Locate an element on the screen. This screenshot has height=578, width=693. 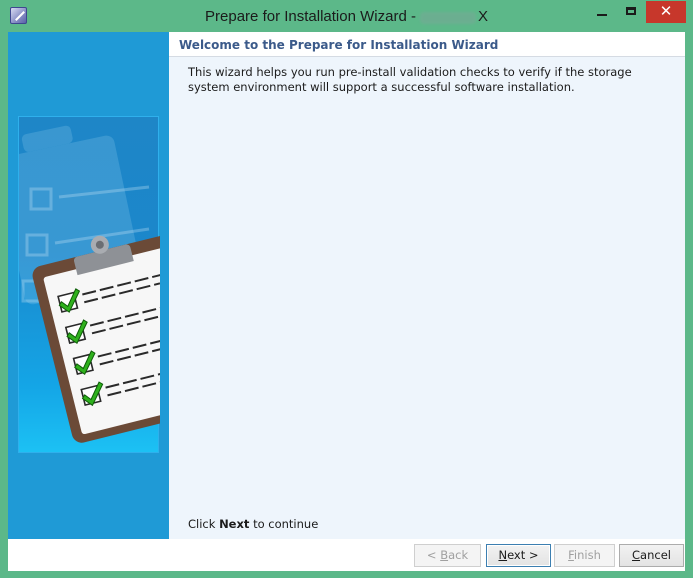
continue-hint: Click Next to continue is located at coordinates (253, 524).